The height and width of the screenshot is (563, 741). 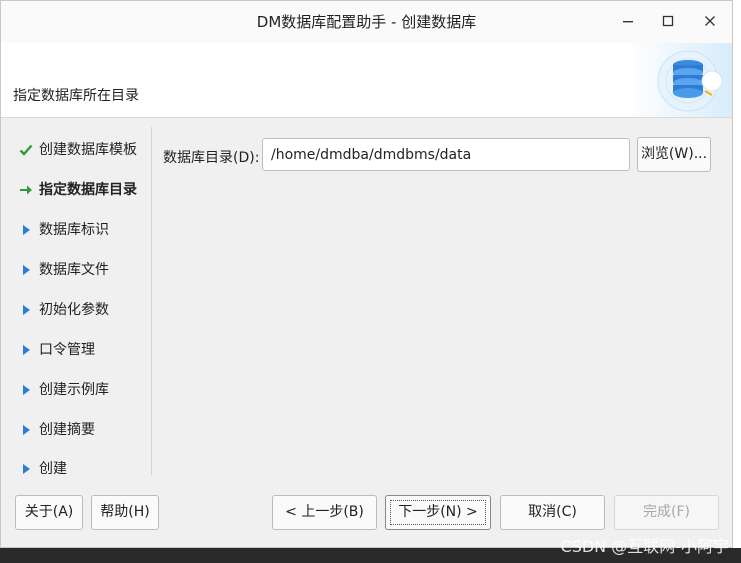 What do you see at coordinates (74, 390) in the screenshot?
I see `step-label: 创建示例库` at bounding box center [74, 390].